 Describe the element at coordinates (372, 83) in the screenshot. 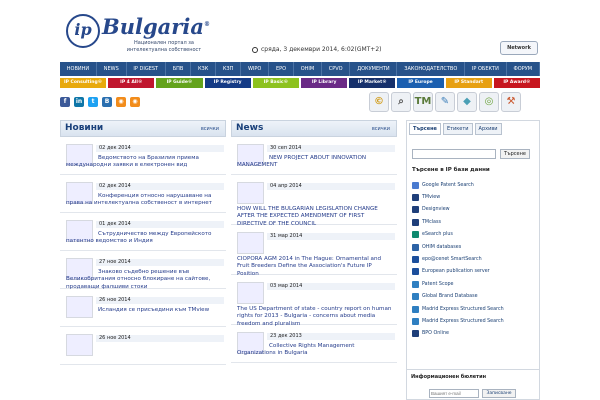

I see `subnav-item: IP Market®` at that location.